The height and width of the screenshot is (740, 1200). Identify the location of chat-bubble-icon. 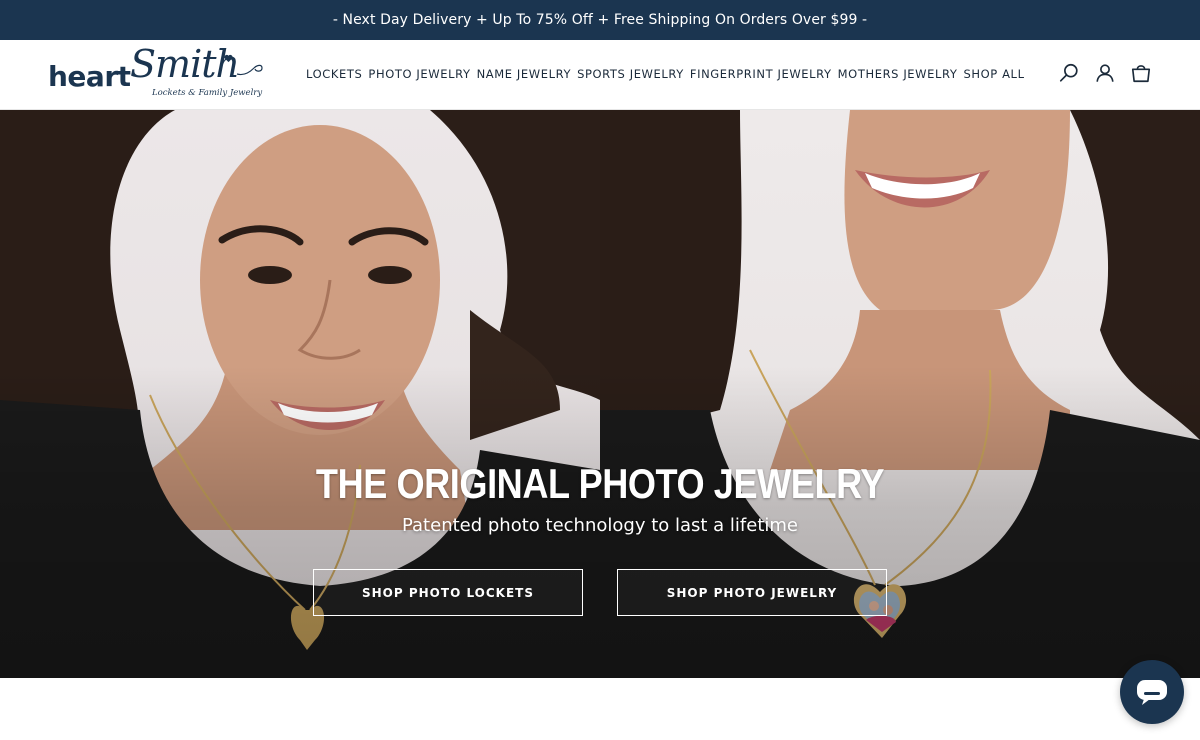
(1152, 692).